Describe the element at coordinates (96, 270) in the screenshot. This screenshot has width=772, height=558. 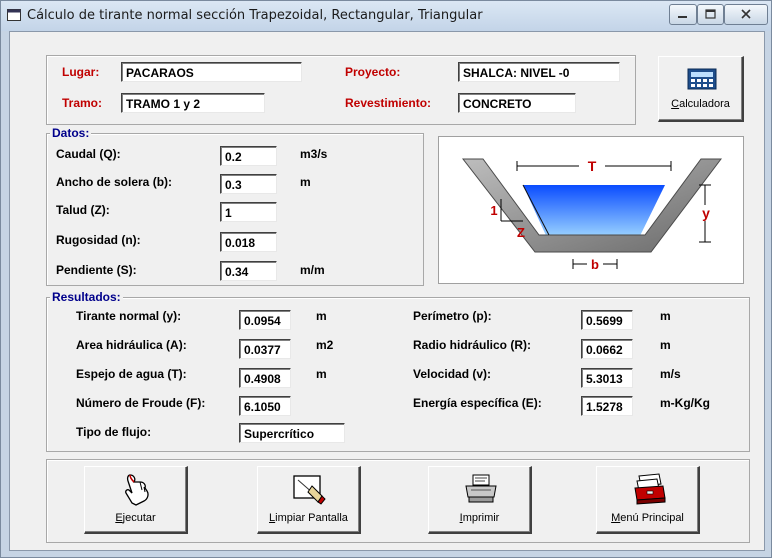
I see `pendiente-label: Pendiente (S):` at that location.